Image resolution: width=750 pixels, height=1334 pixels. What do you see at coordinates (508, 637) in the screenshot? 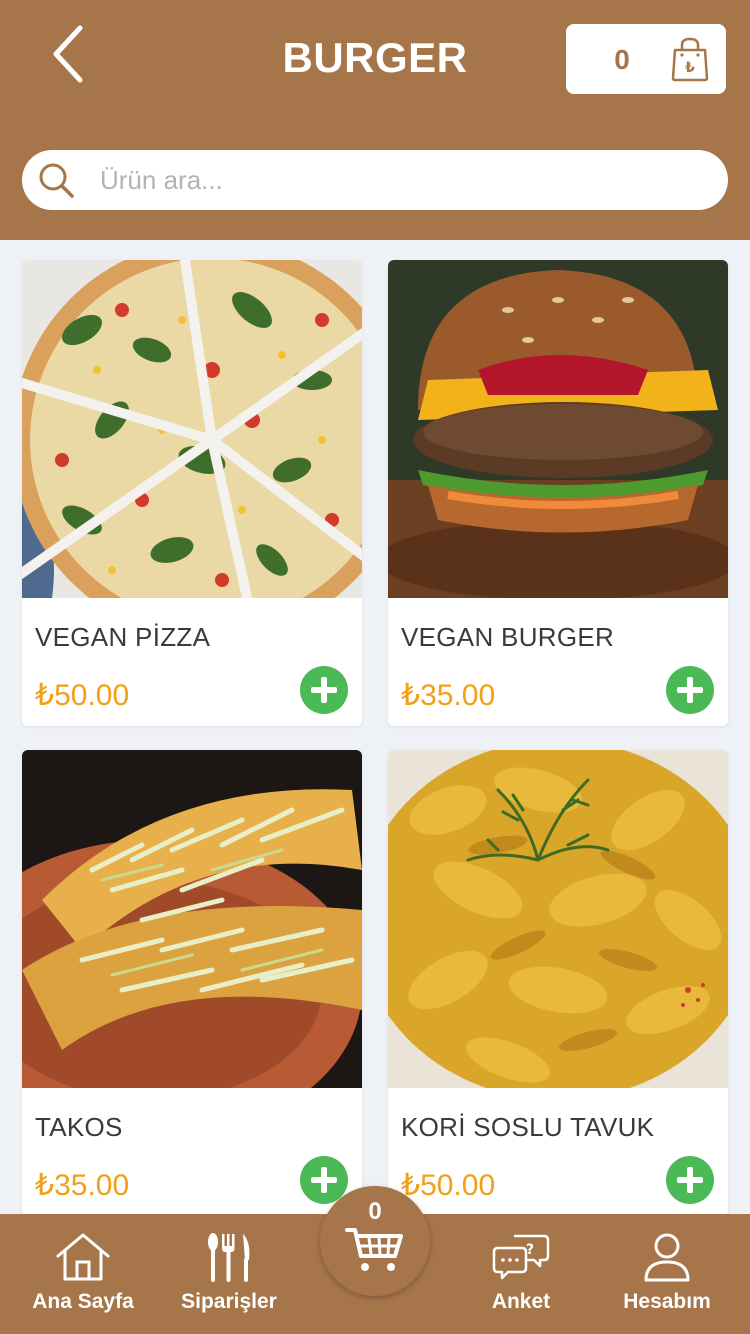
I see `product-name: VEGAN BURGER` at bounding box center [508, 637].